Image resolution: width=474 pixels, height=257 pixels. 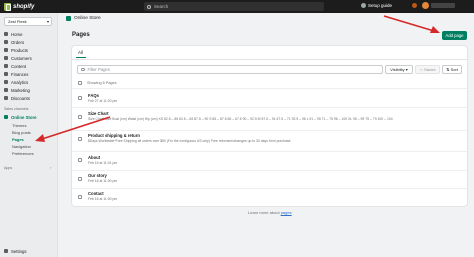 What do you see at coordinates (18, 139) in the screenshot?
I see `sidebar-subitem-pages: Pages` at bounding box center [18, 139].